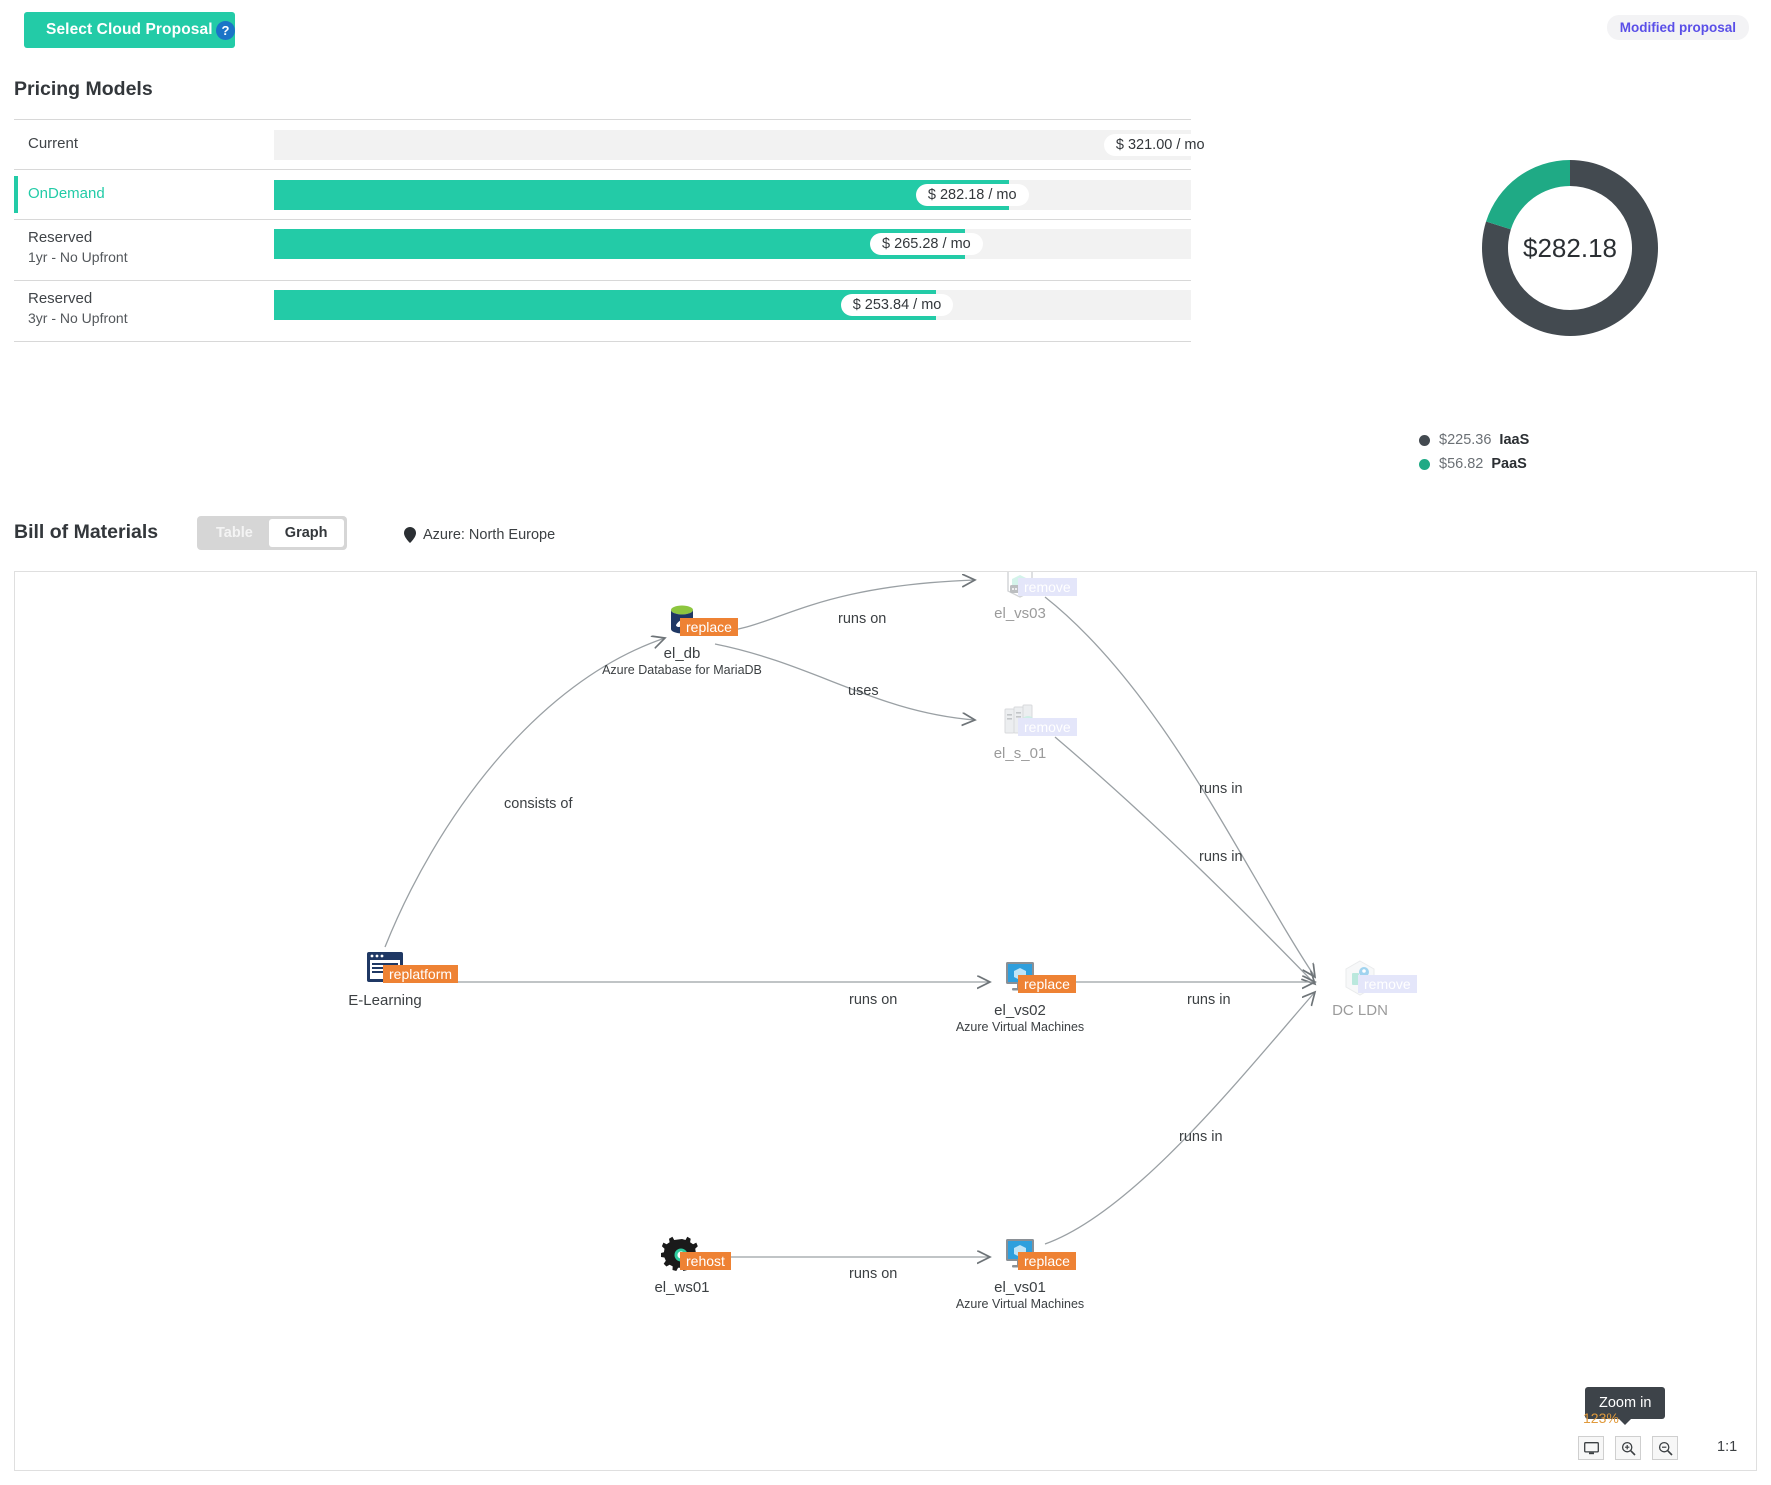 This screenshot has height=1485, width=1771. What do you see at coordinates (1591, 1448) in the screenshot?
I see `monitor-icon` at bounding box center [1591, 1448].